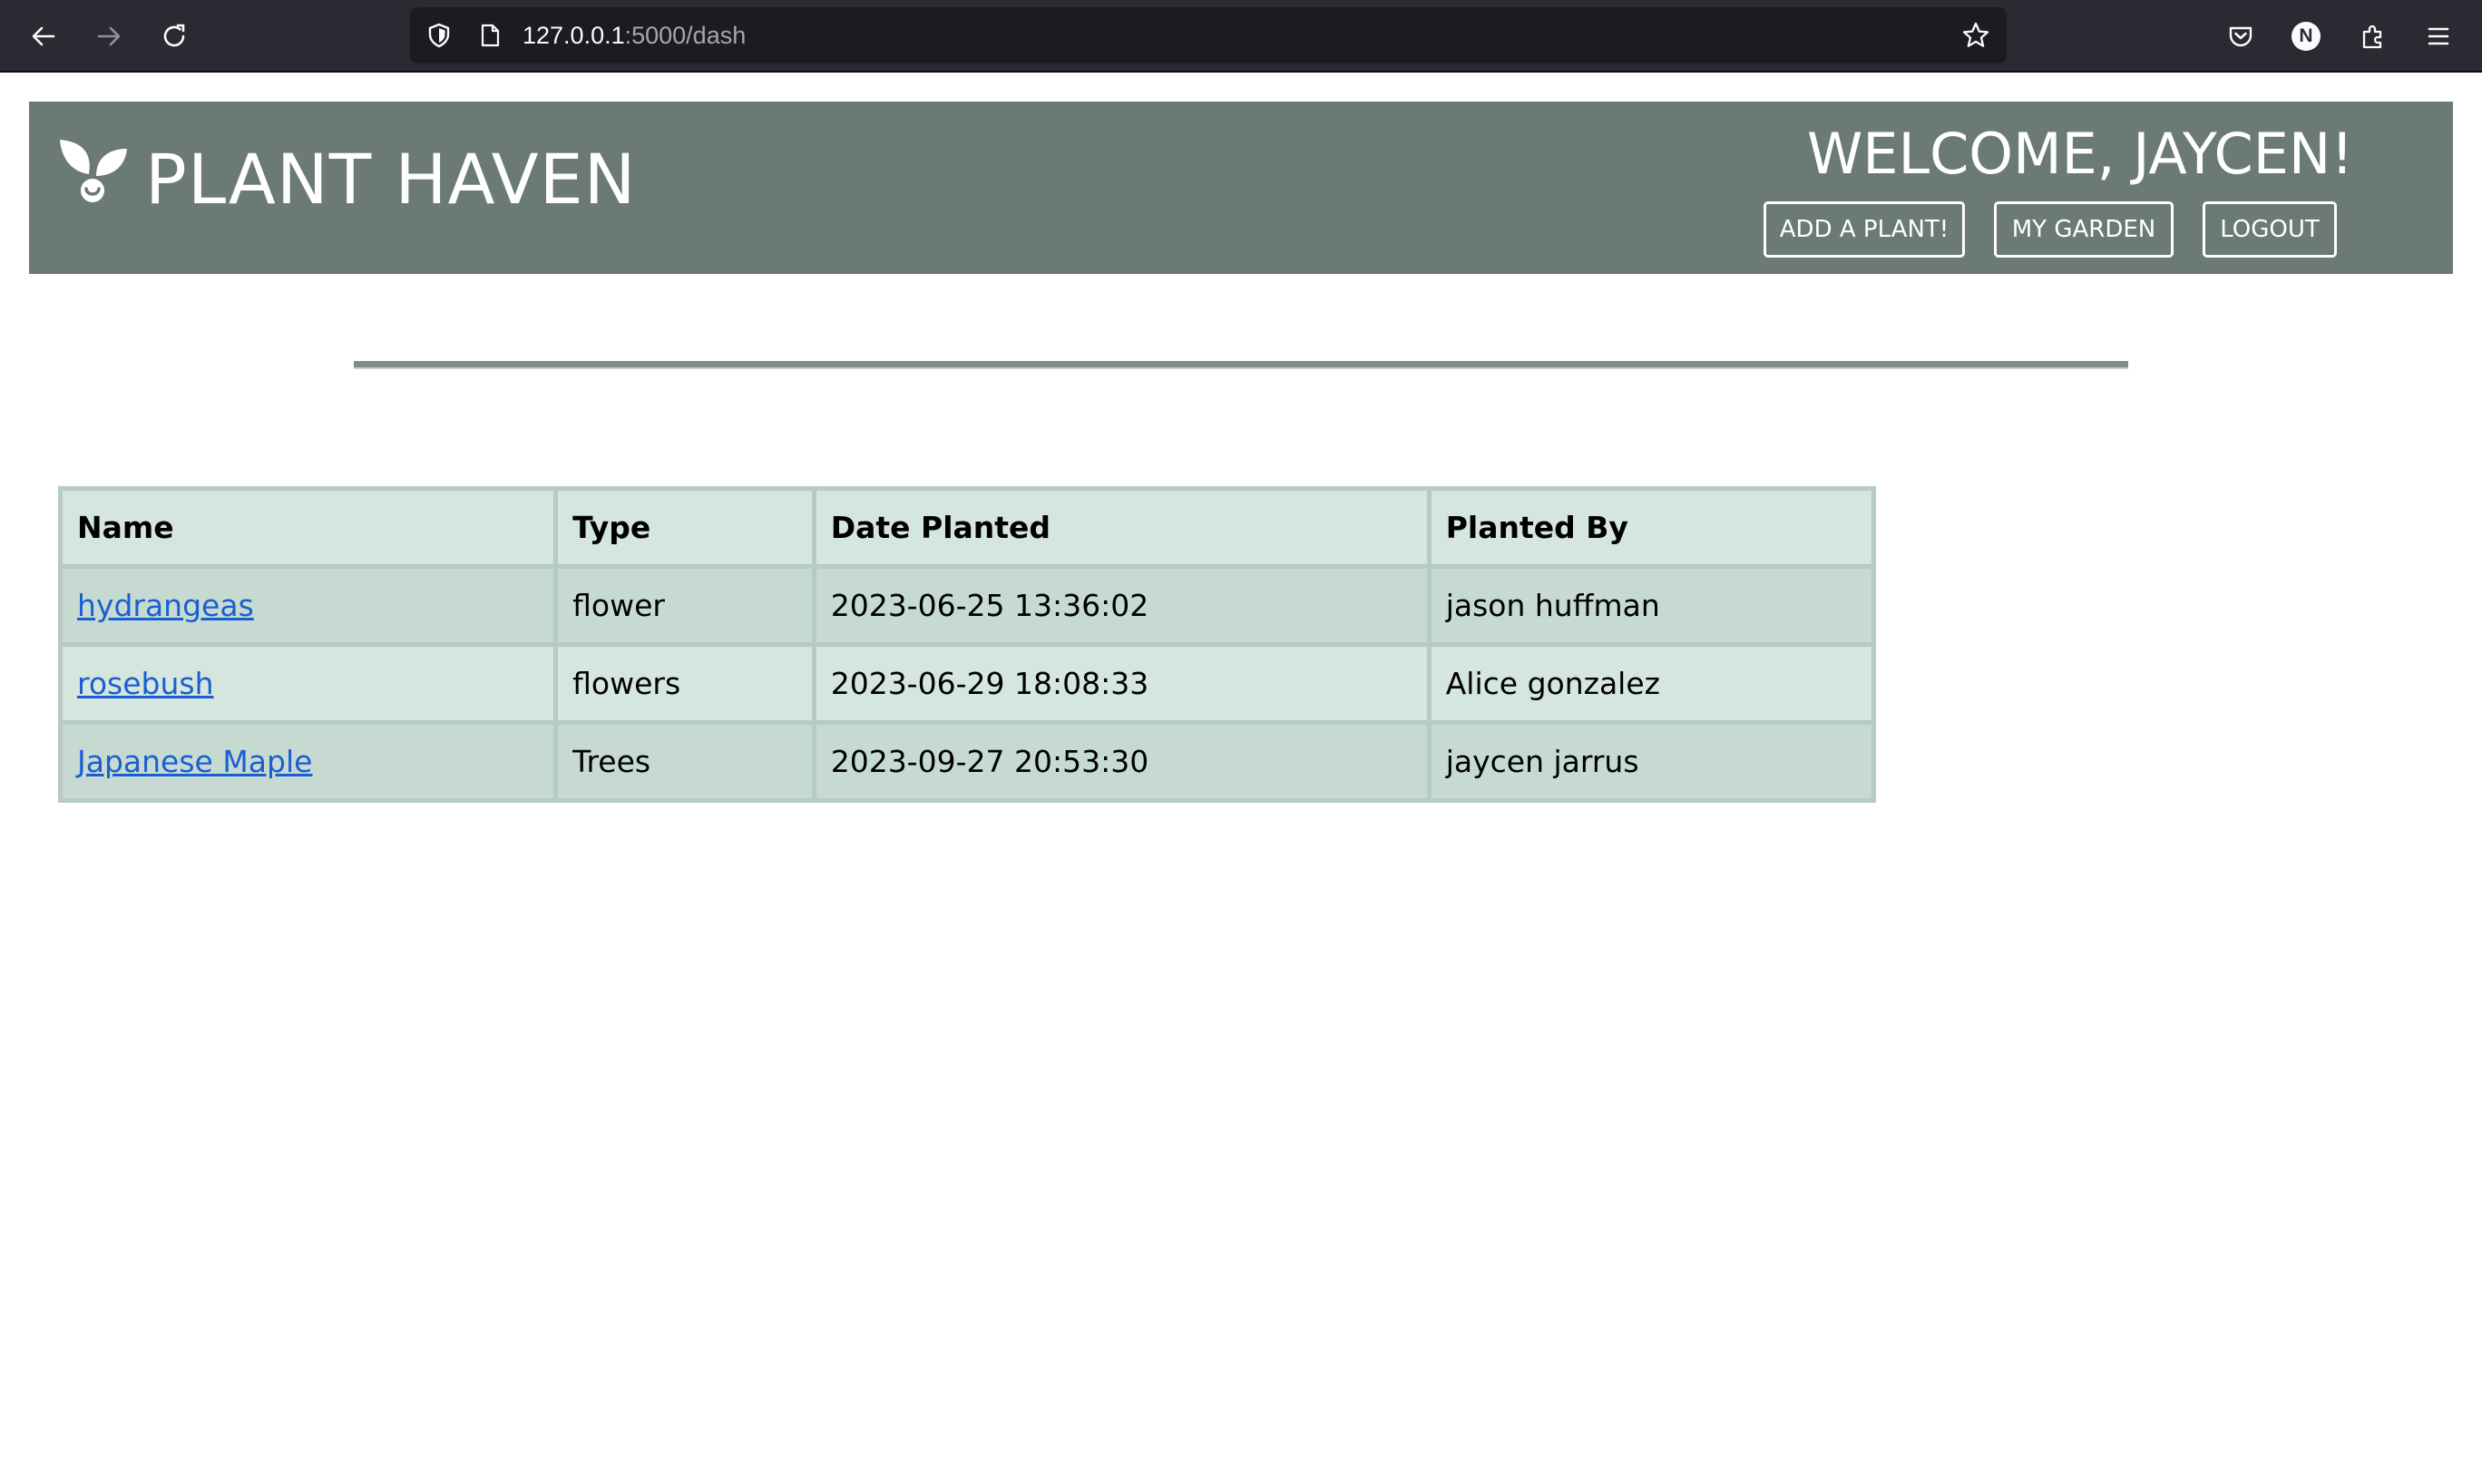 The image size is (2482, 1484). What do you see at coordinates (685, 527) in the screenshot?
I see `column-header-type: Type` at bounding box center [685, 527].